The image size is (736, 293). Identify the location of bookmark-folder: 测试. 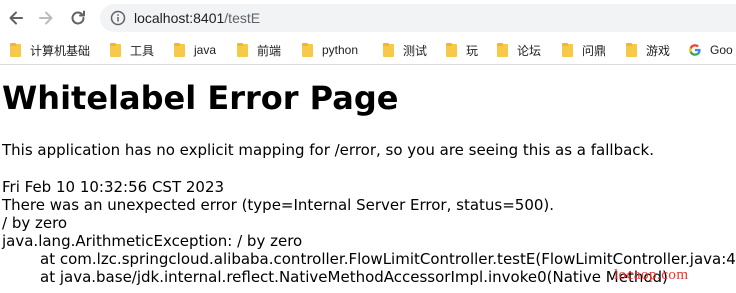
(405, 50).